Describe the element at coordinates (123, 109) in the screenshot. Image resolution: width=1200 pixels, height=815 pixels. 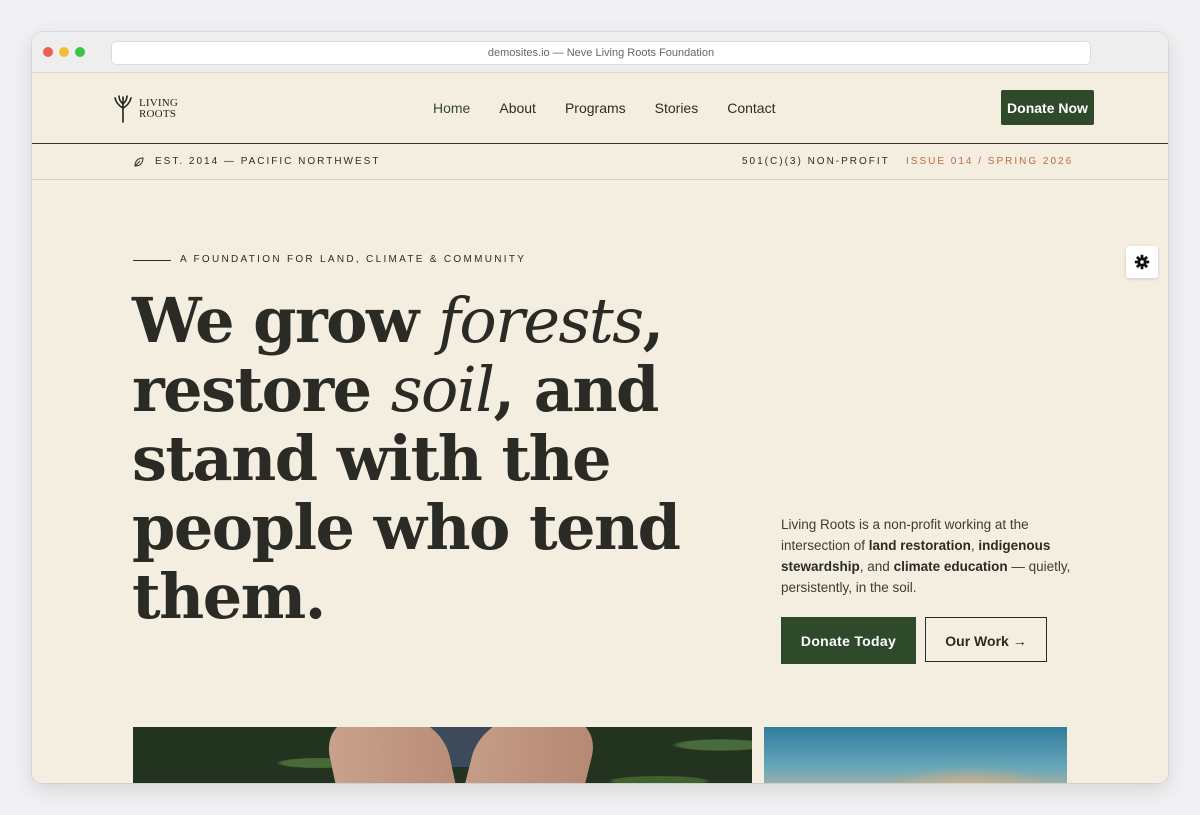
I see `tree-icon` at that location.